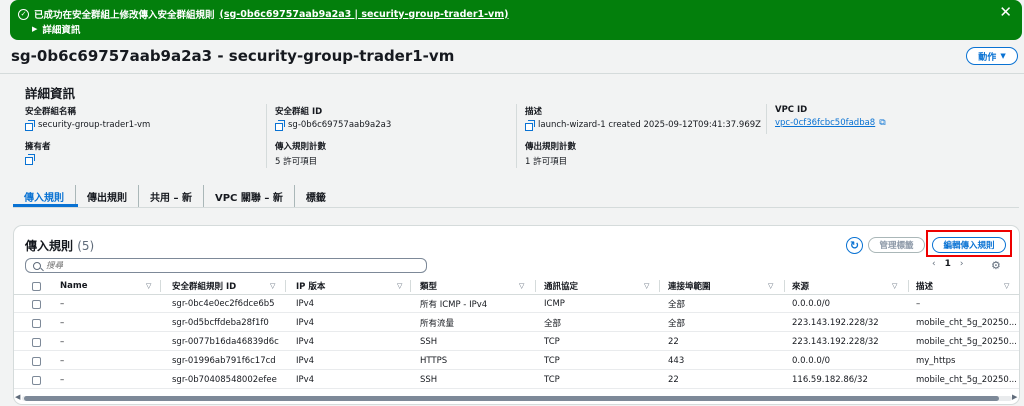  I want to click on column-header-ip-version: IP 版本, so click(310, 286).